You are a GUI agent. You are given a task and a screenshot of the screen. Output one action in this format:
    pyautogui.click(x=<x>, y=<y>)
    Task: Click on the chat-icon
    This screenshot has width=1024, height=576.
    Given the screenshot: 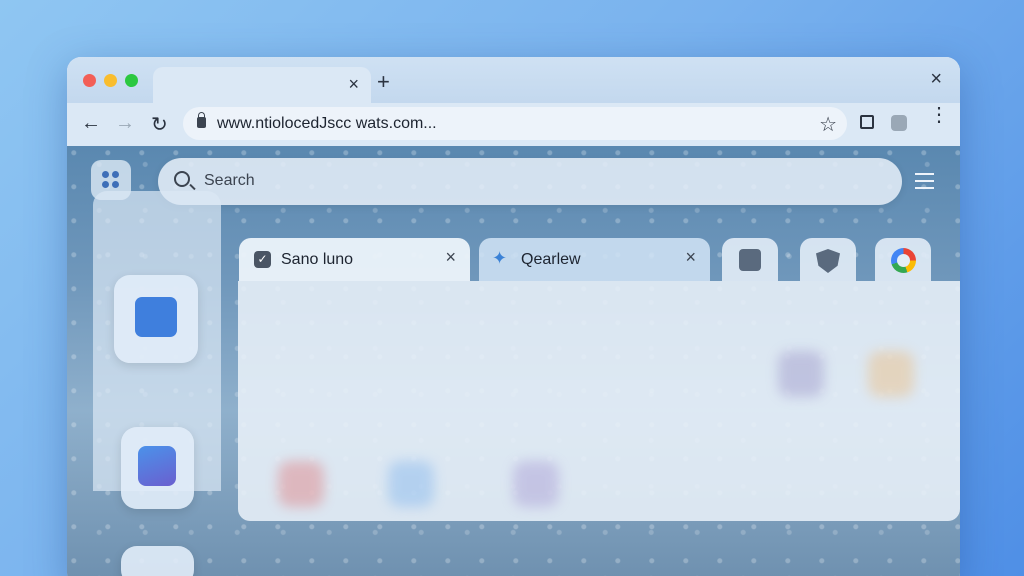 What is the action you would take?
    pyautogui.click(x=156, y=317)
    